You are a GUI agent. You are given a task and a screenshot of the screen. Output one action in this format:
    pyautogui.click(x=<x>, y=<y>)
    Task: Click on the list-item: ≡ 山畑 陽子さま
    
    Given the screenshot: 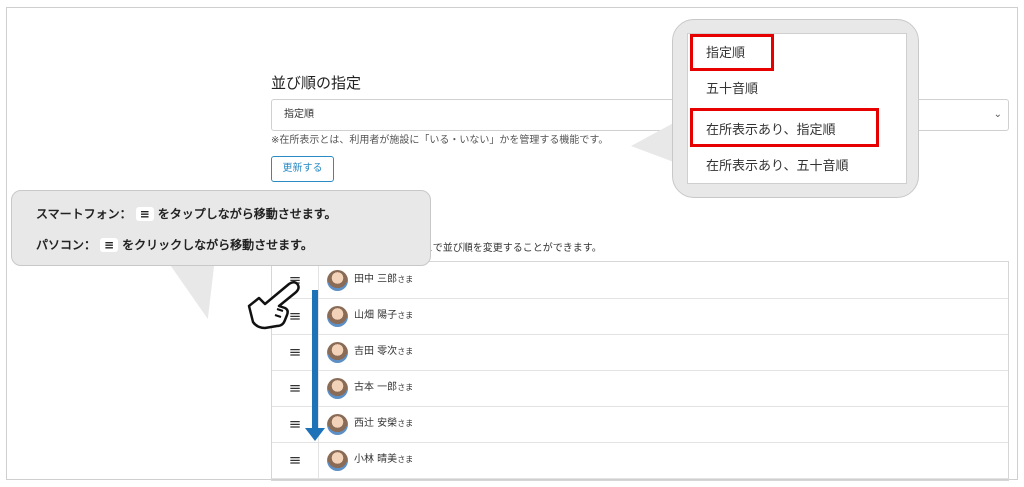 What is the action you would take?
    pyautogui.click(x=640, y=316)
    